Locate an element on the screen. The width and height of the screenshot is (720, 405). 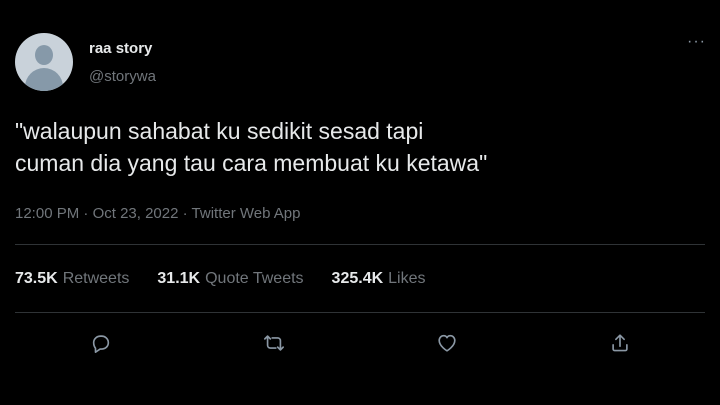
reply-icon is located at coordinates (101, 344).